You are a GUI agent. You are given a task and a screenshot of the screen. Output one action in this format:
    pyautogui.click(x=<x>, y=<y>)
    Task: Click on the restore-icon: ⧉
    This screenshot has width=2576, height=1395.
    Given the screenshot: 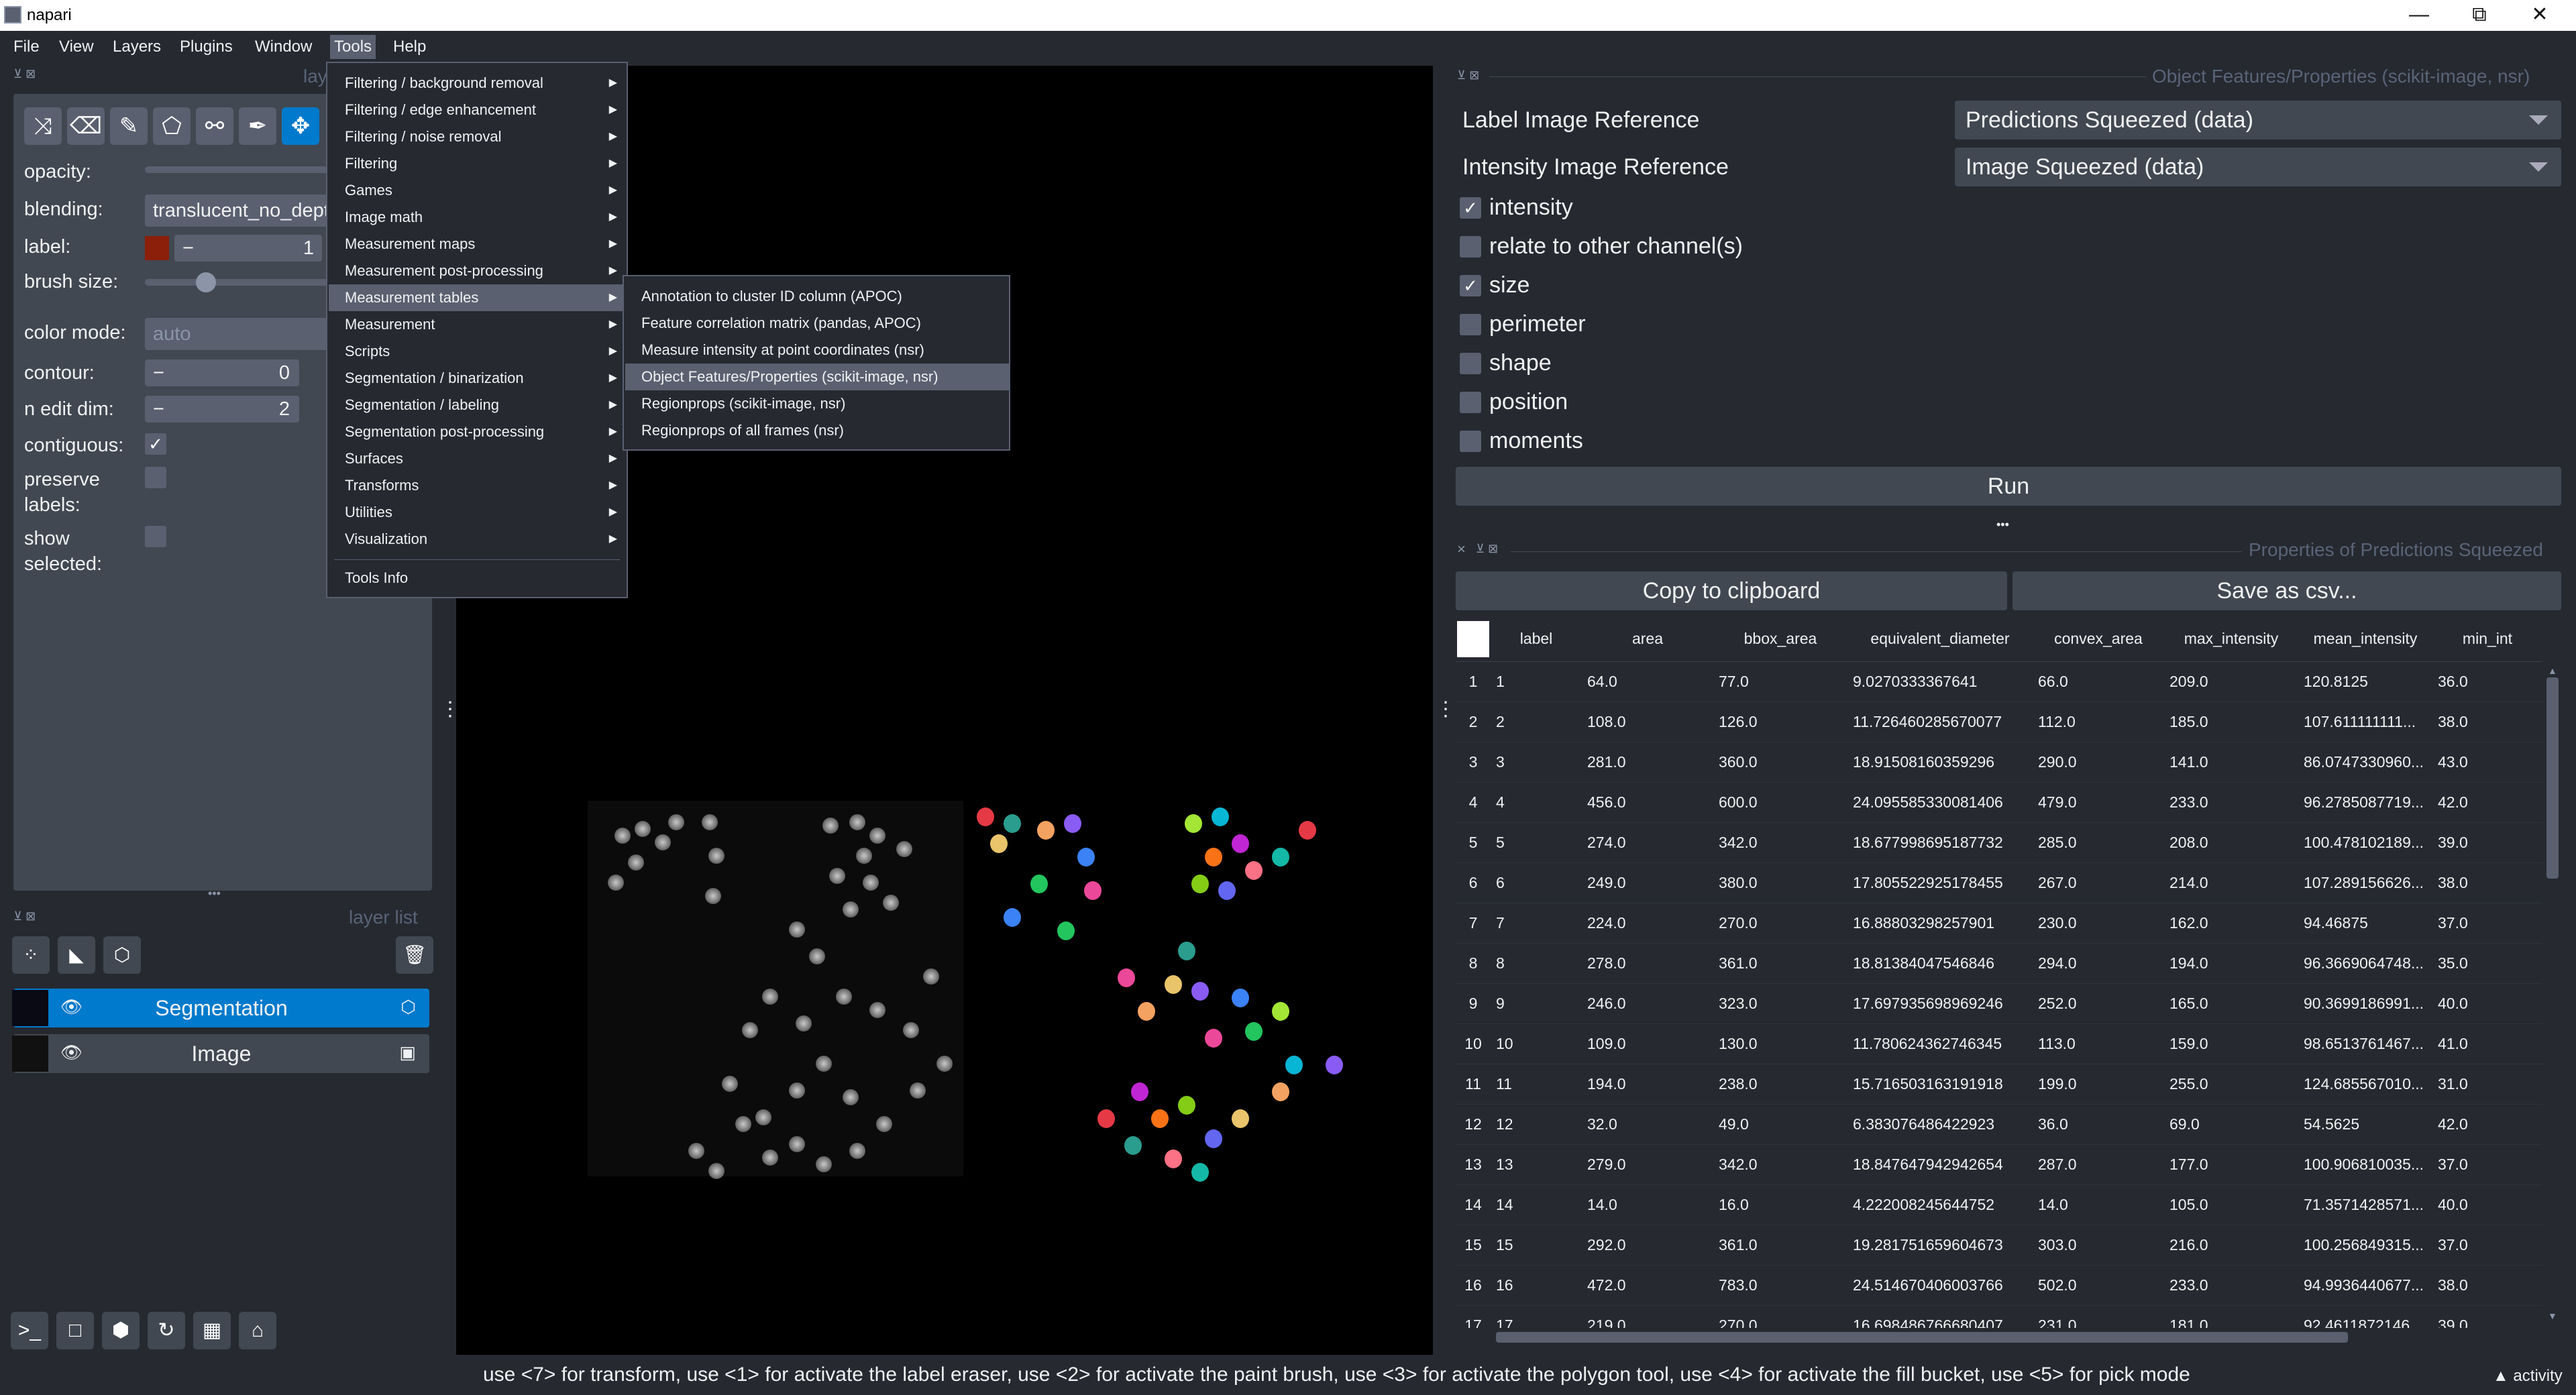 What is the action you would take?
    pyautogui.click(x=2479, y=14)
    